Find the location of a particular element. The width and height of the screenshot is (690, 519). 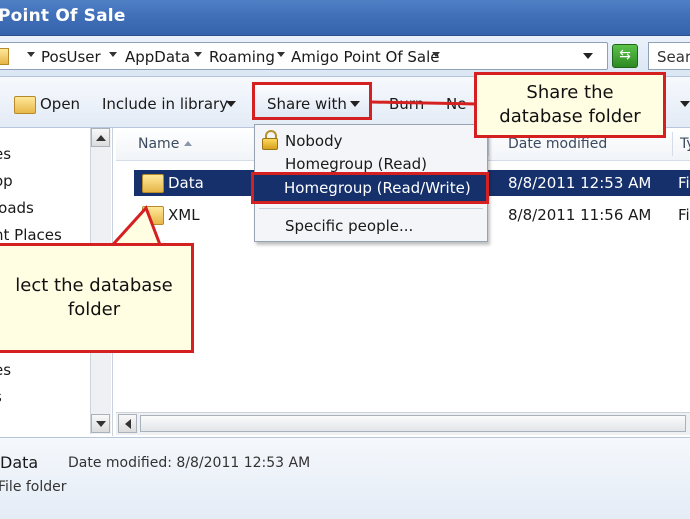

callout-line: folder is located at coordinates (94, 309).